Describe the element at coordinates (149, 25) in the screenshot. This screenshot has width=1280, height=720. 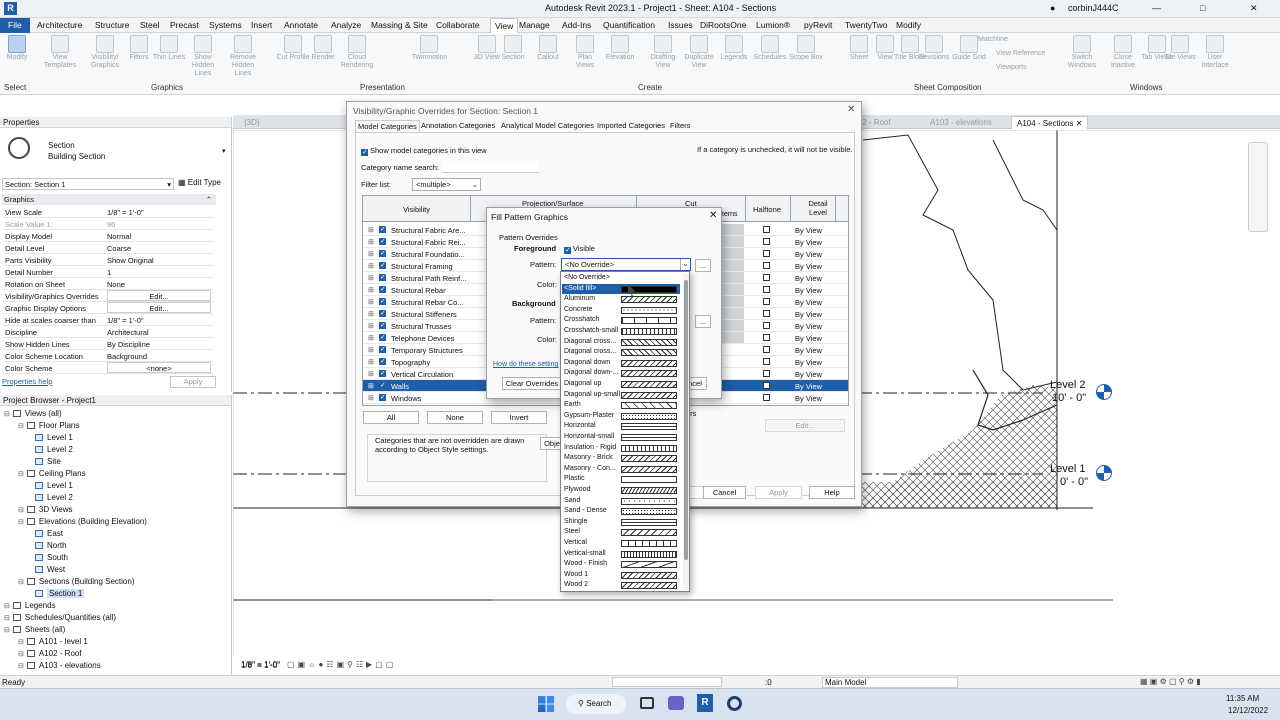
I see `menu-steel: Steel` at that location.